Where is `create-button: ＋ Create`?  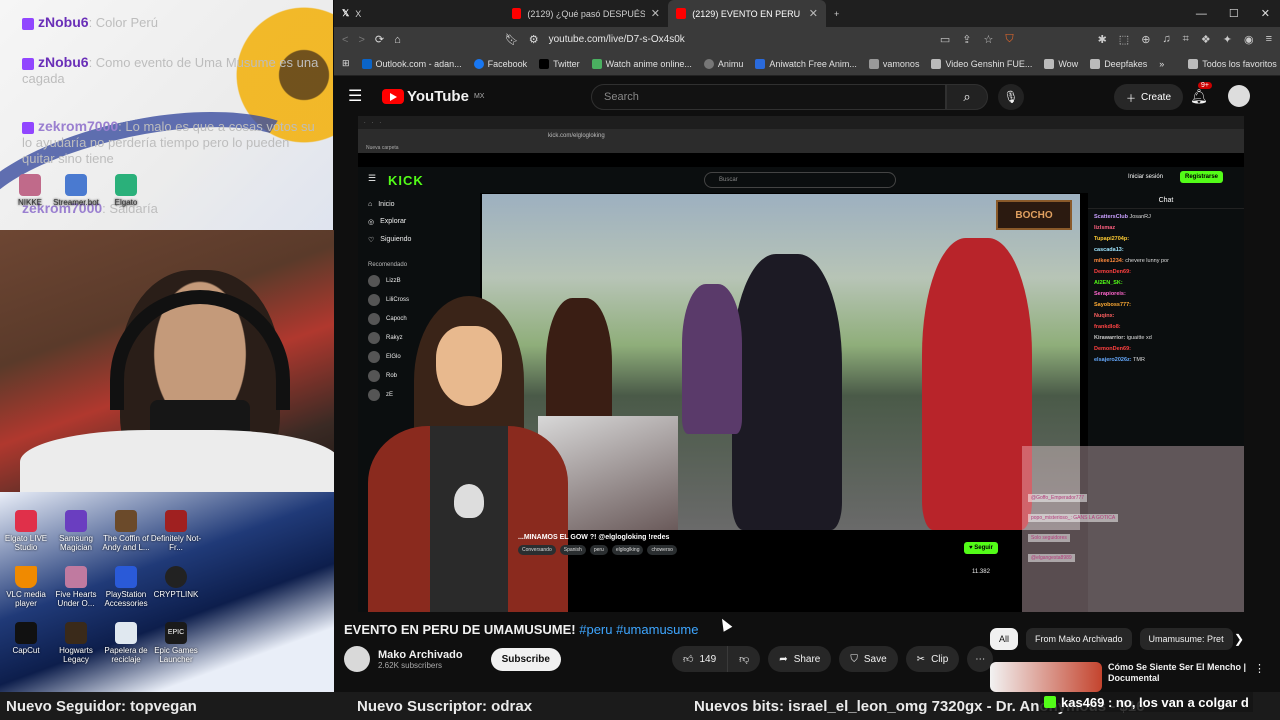
create-button: ＋ Create is located at coordinates (1149, 97).